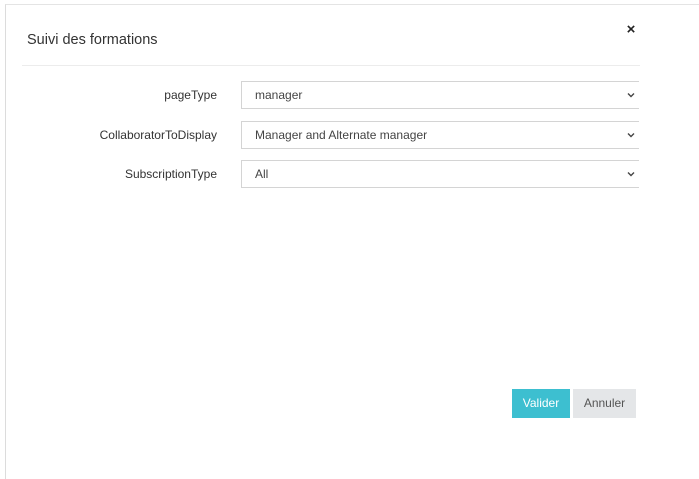  What do you see at coordinates (92, 40) in the screenshot?
I see `modal-title: Suivi des formations` at bounding box center [92, 40].